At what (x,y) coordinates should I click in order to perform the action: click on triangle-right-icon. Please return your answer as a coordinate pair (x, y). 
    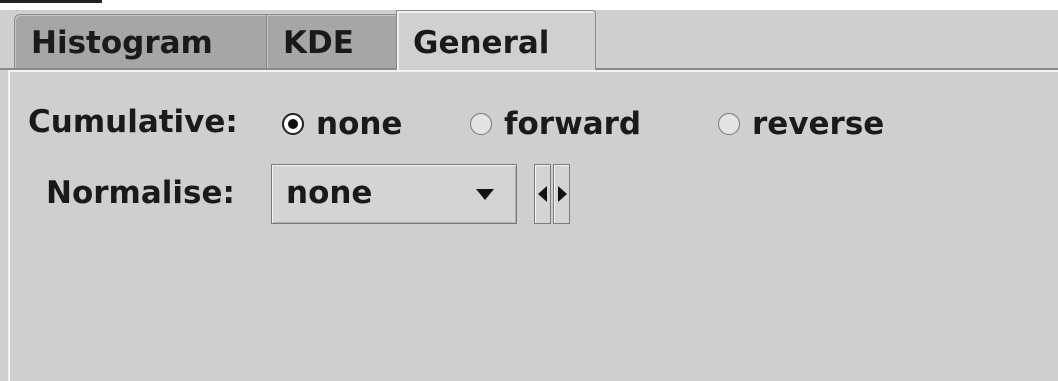
    Looking at the image, I should click on (562, 194).